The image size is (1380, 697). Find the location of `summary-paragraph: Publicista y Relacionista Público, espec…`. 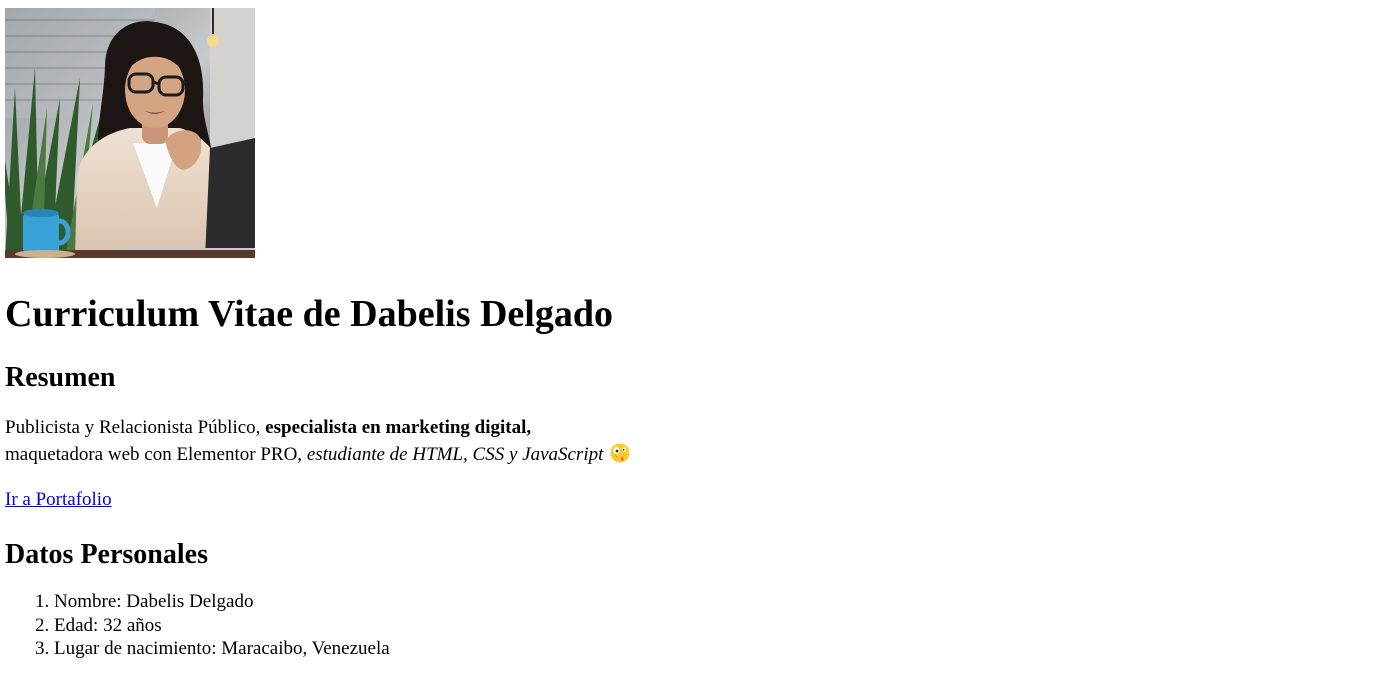

summary-paragraph: Publicista y Relacionista Público, espec… is located at coordinates (692, 441).